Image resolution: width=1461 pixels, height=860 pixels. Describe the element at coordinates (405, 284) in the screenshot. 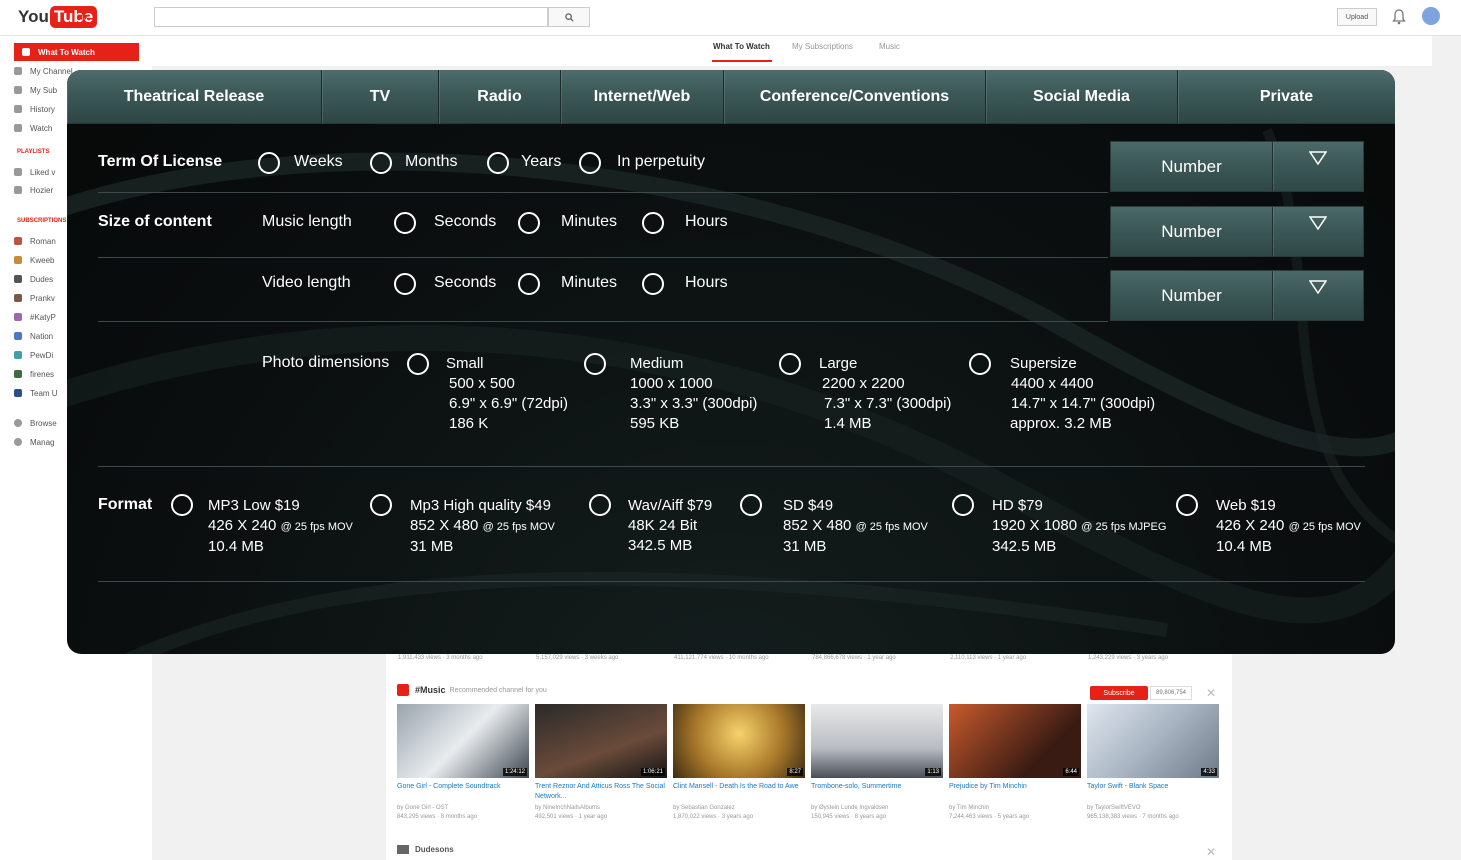

I see `video-seconds-radio` at that location.